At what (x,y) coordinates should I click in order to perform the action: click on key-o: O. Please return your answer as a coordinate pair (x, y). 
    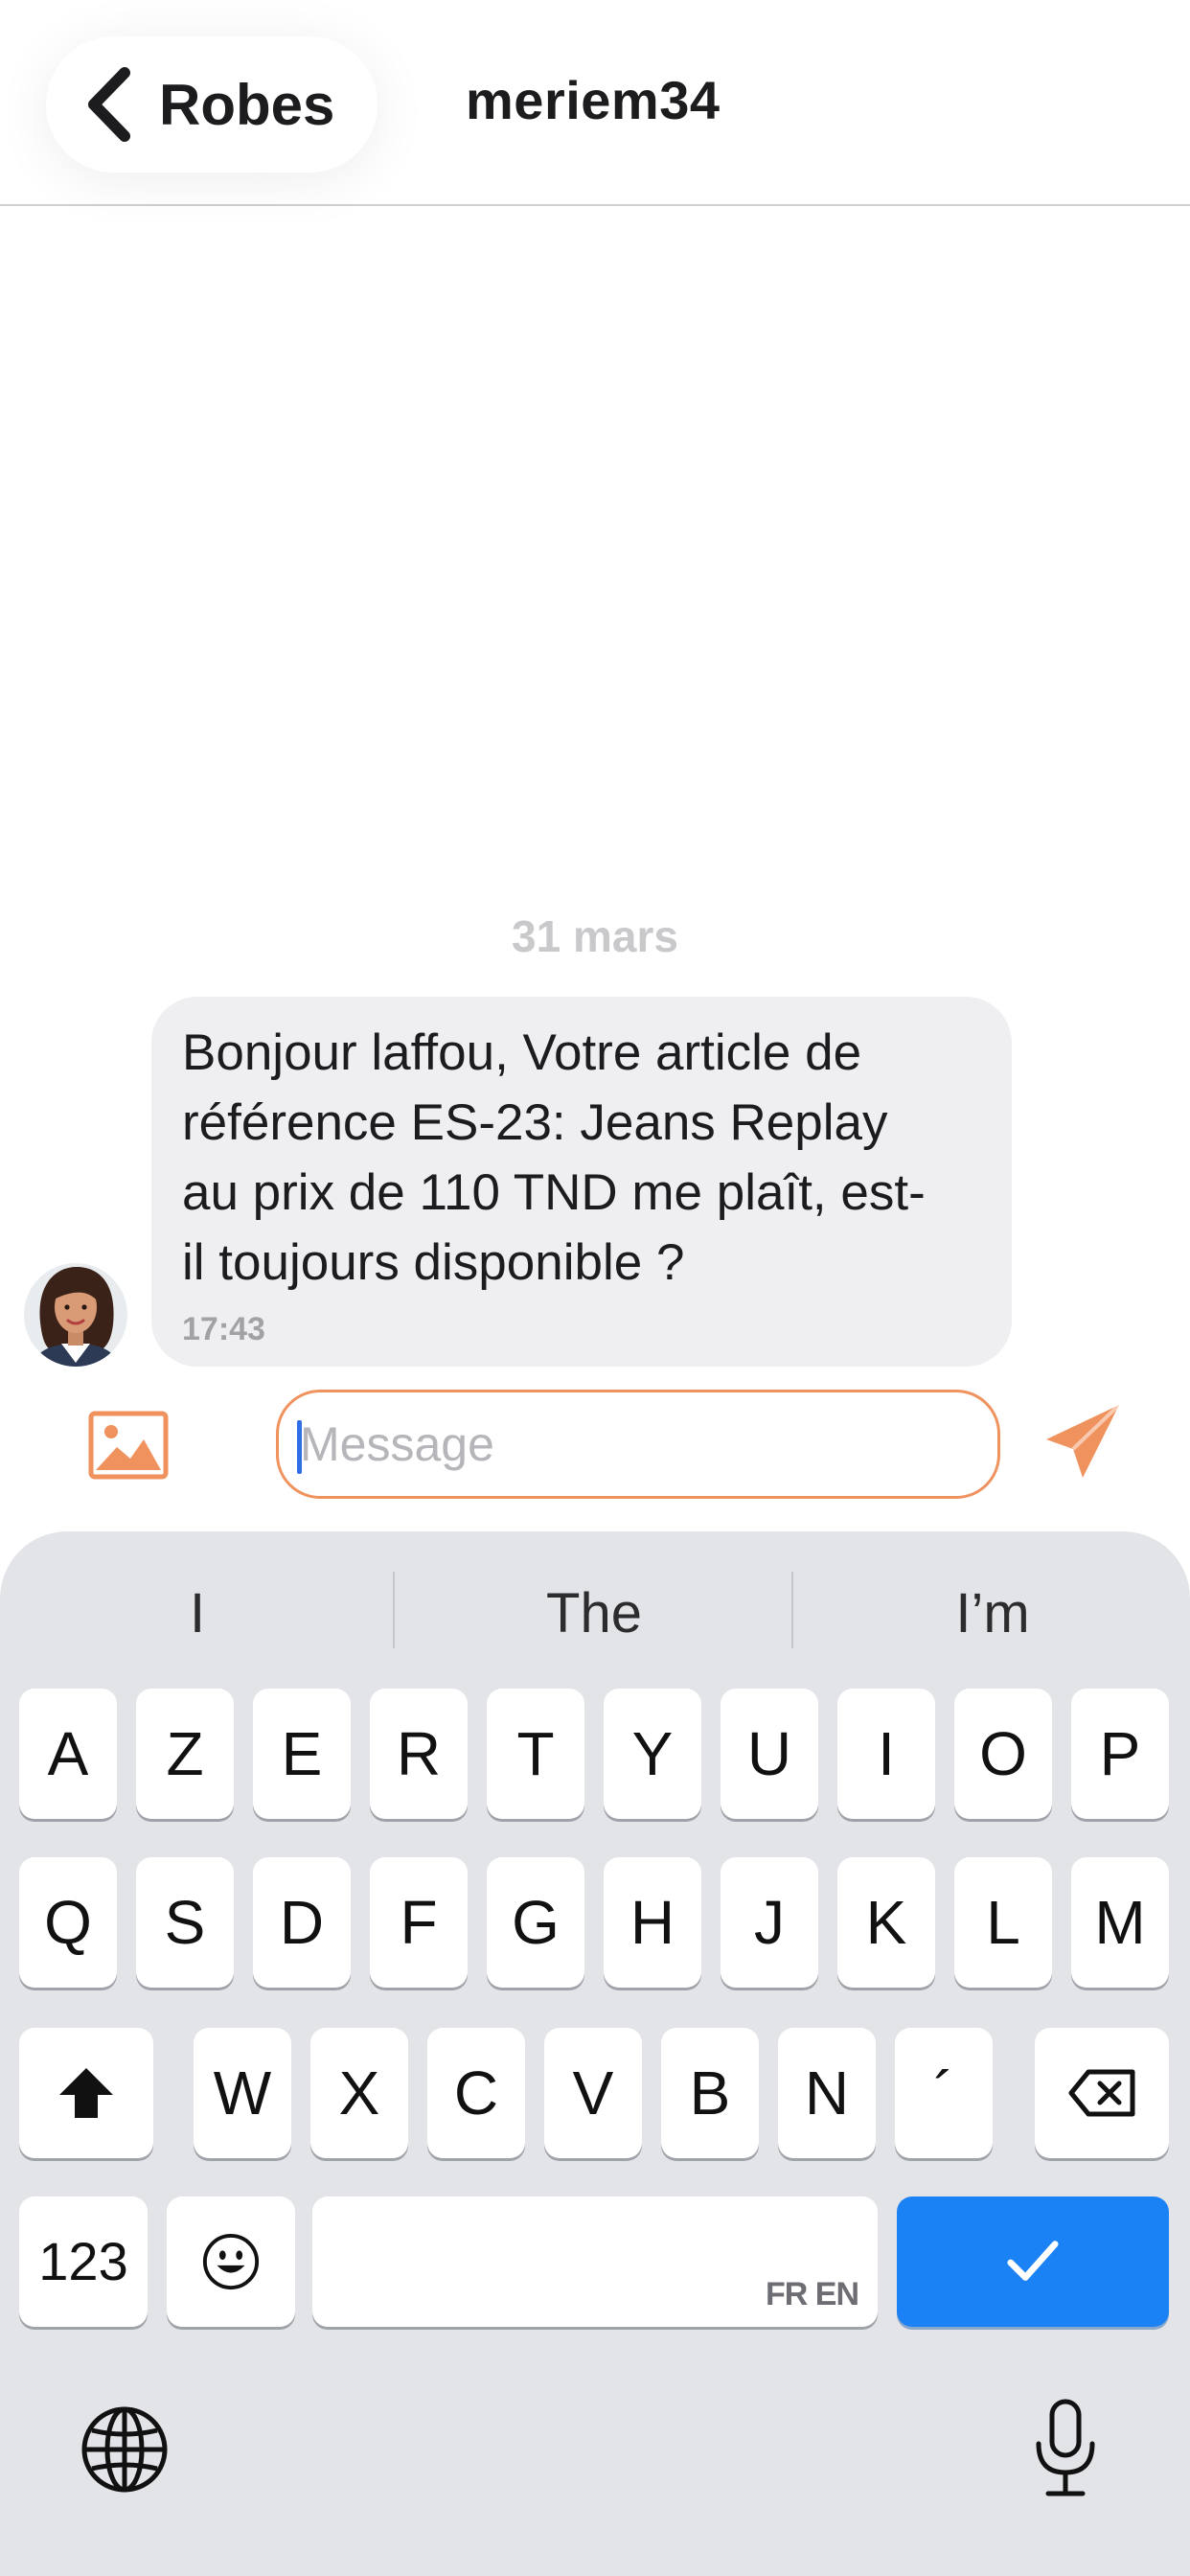
    Looking at the image, I should click on (1003, 1754).